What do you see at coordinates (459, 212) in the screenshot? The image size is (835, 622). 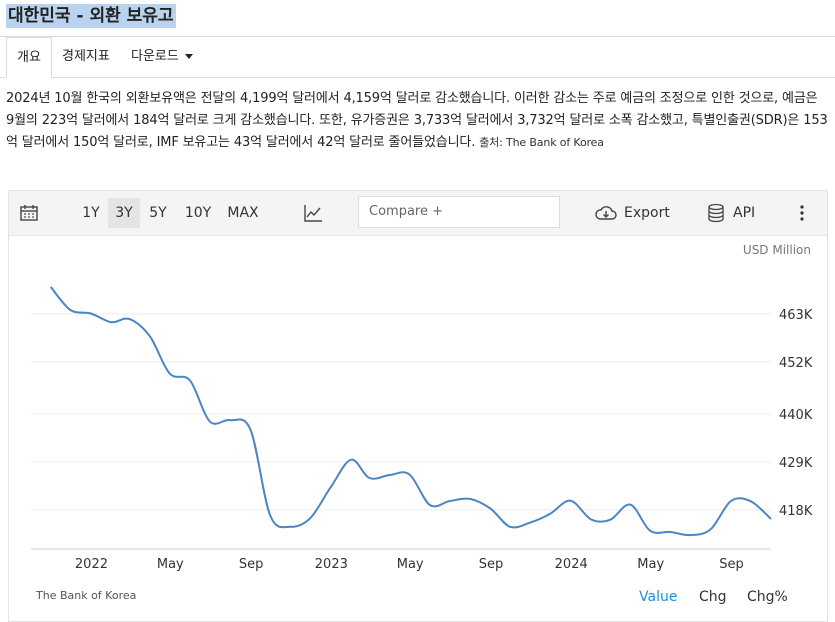 I see `compare-input: Compare +` at bounding box center [459, 212].